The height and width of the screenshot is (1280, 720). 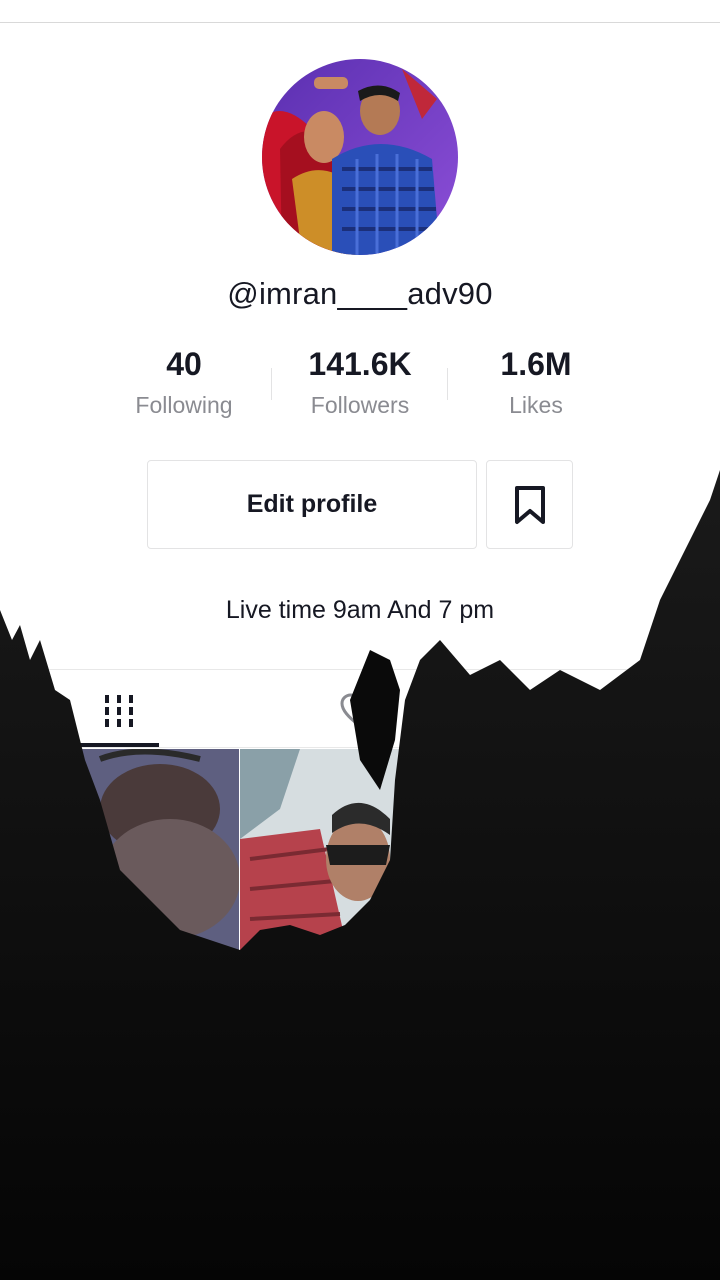 What do you see at coordinates (360, 364) in the screenshot?
I see `followers-count: 141.6K` at bounding box center [360, 364].